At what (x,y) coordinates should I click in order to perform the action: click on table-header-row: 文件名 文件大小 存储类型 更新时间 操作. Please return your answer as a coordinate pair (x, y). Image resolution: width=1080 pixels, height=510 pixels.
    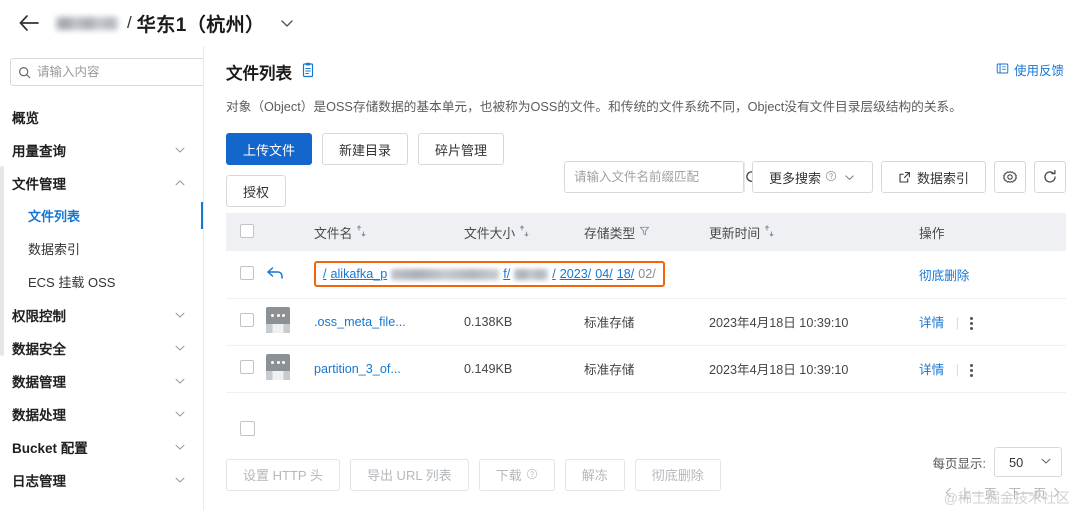
    Looking at the image, I should click on (646, 232).